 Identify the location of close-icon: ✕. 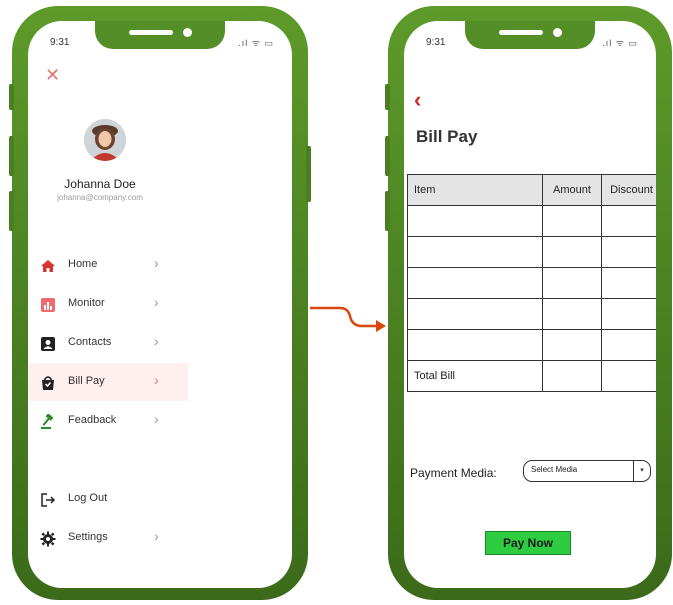
(52, 75).